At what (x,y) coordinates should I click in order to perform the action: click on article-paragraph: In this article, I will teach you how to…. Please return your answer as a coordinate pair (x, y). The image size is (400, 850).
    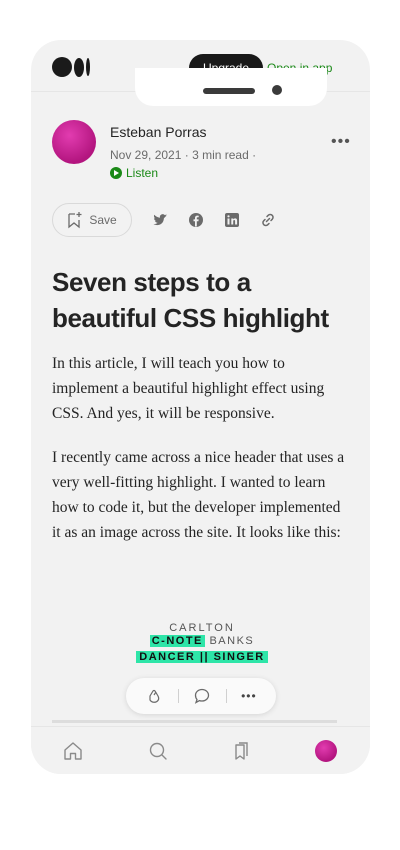
    Looking at the image, I should click on (188, 388).